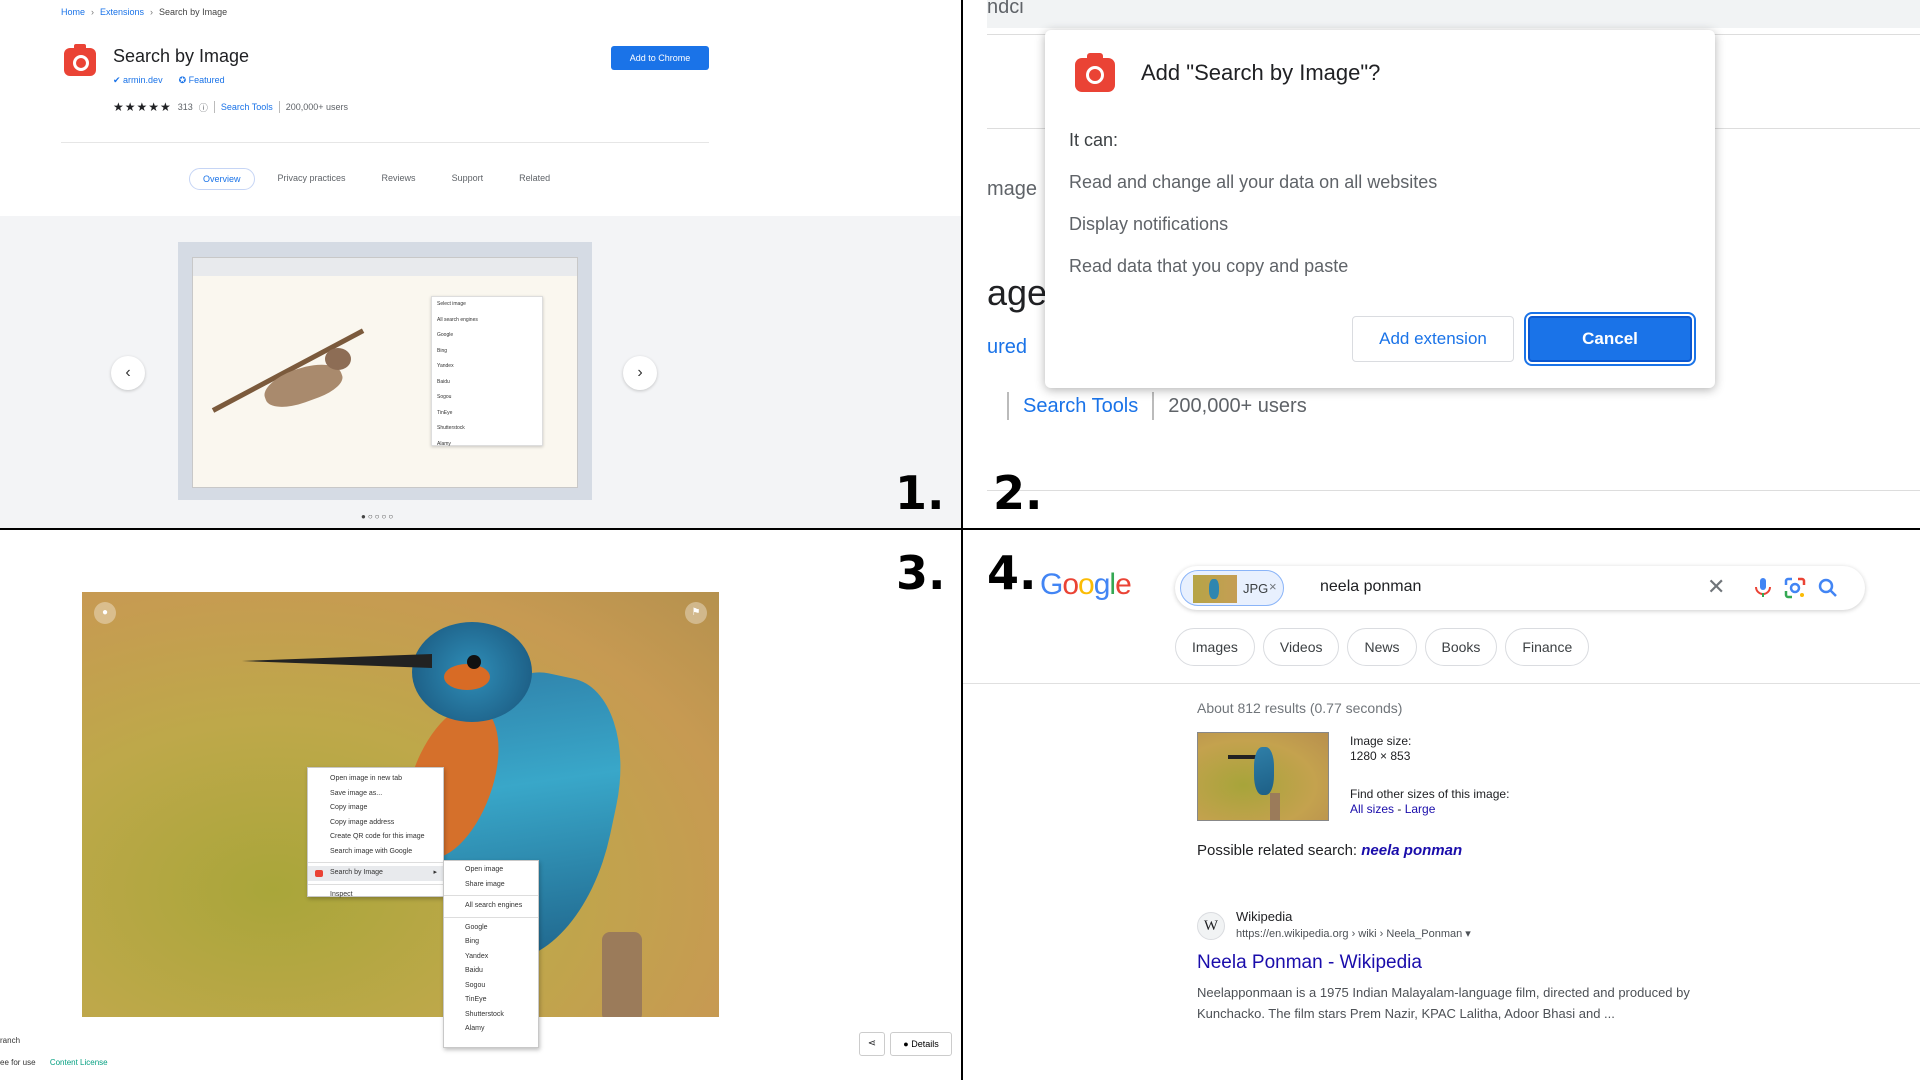  Describe the element at coordinates (1468, 934) in the screenshot. I see `caret-down-icon: ▾` at that location.